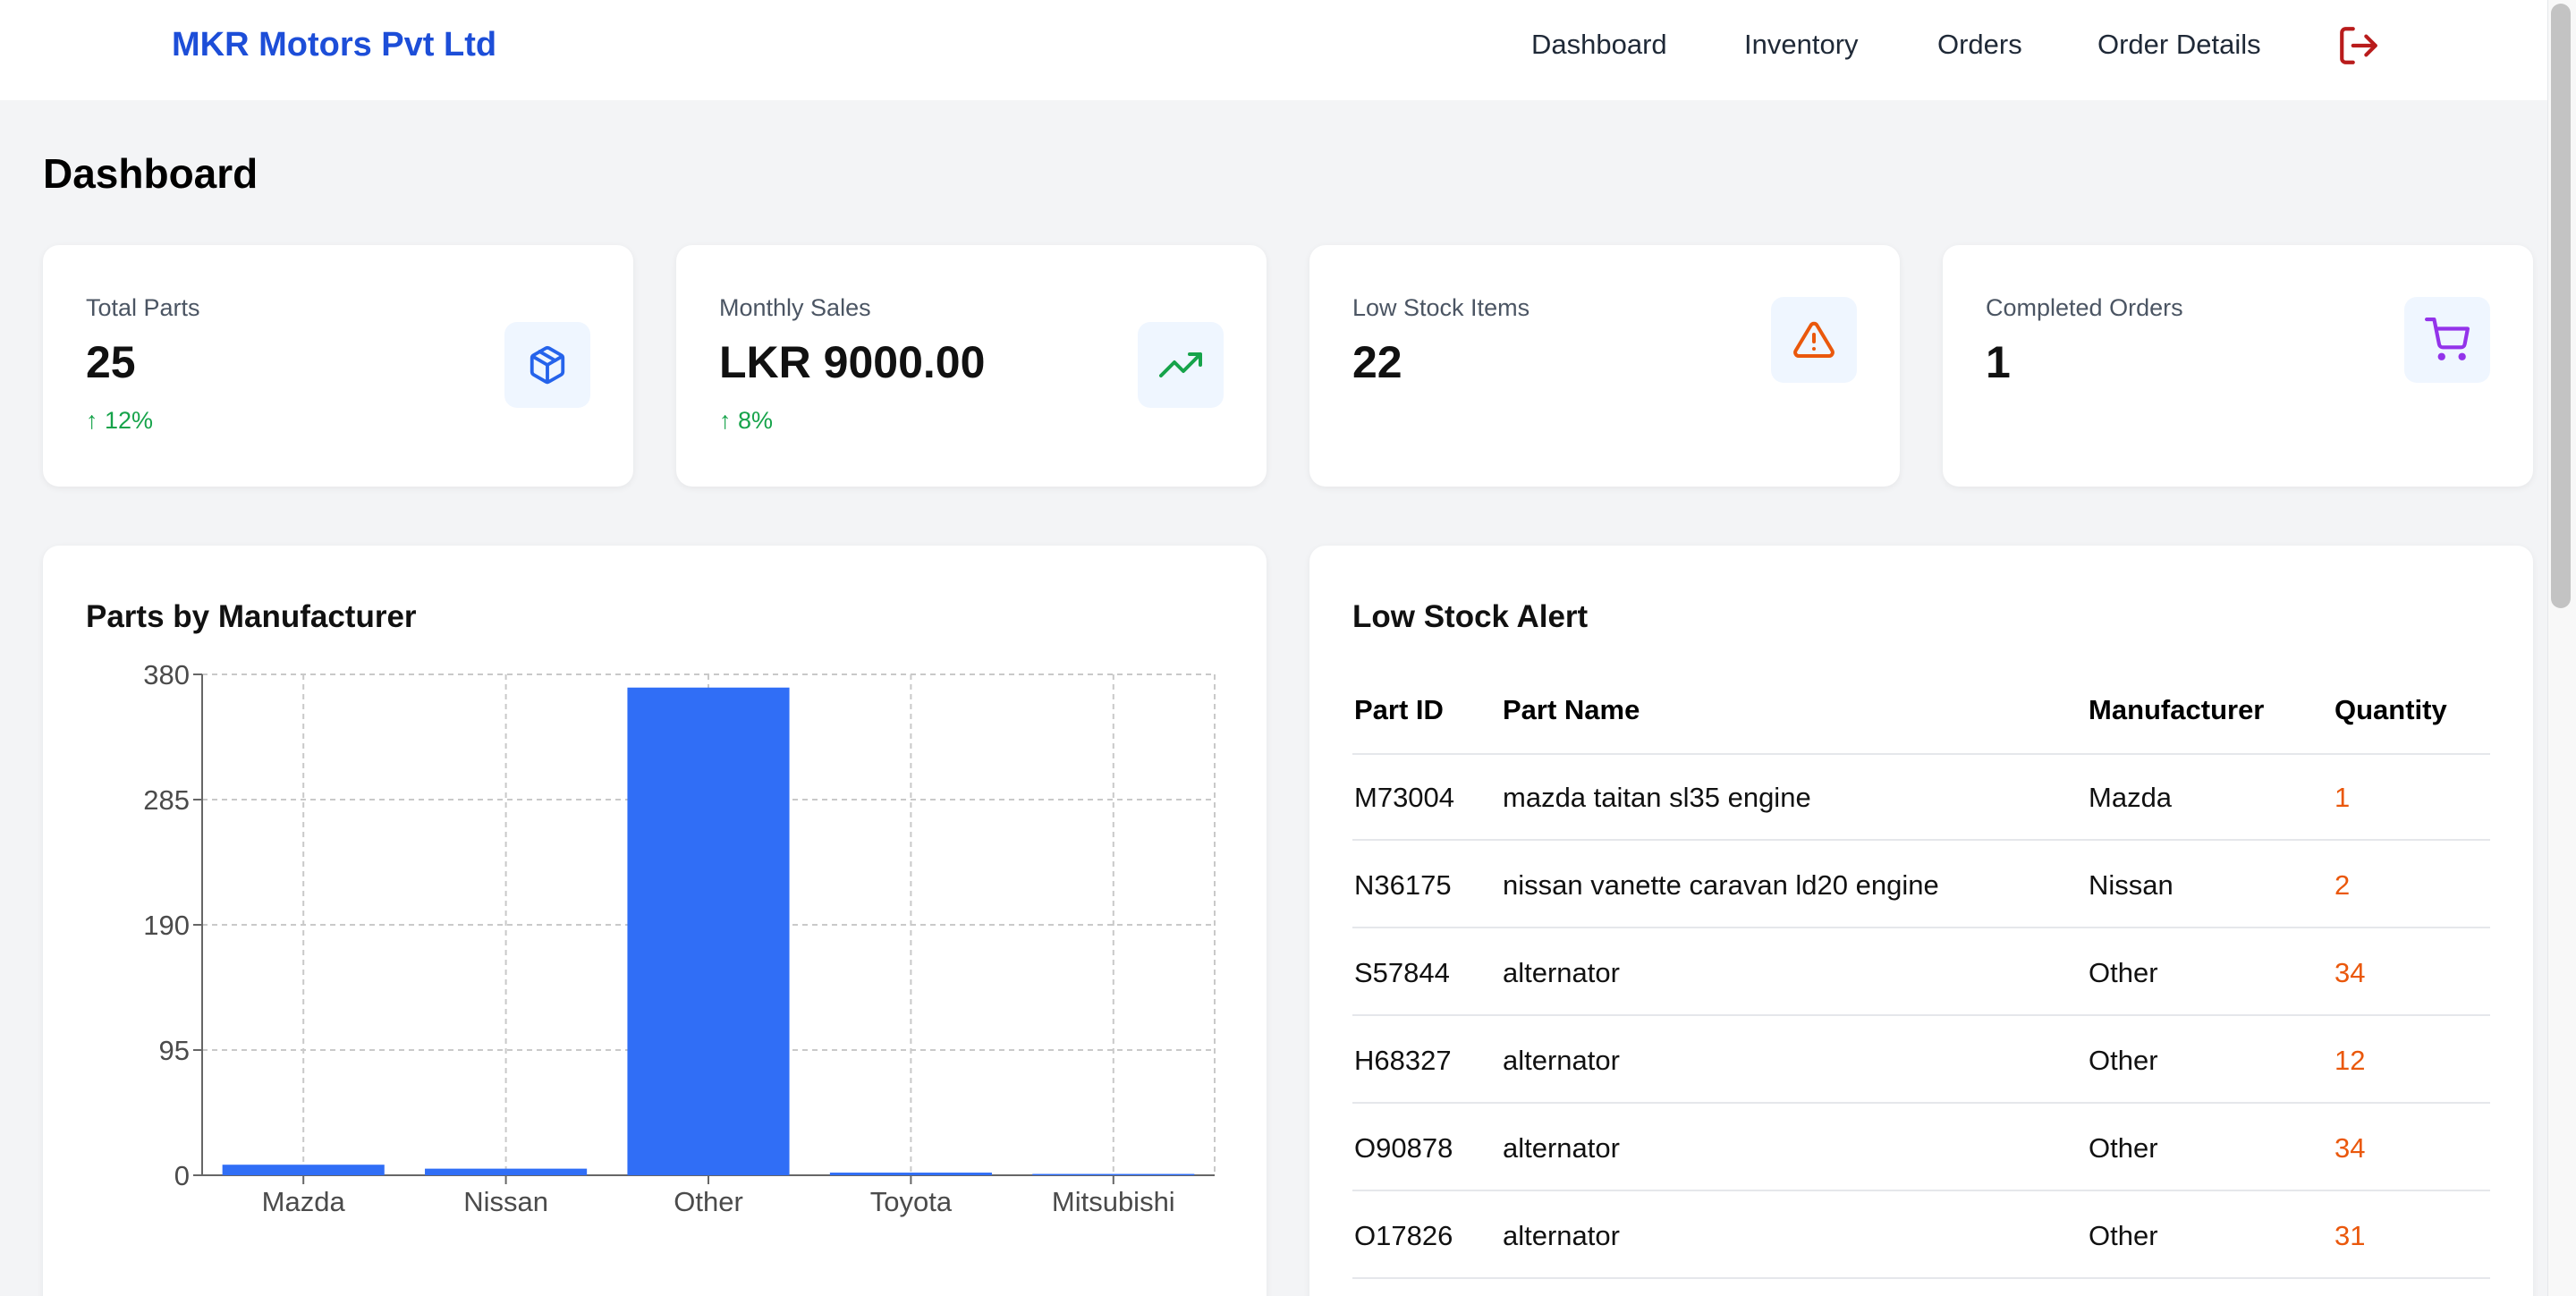  I want to click on alert-triangle-icon, so click(1814, 340).